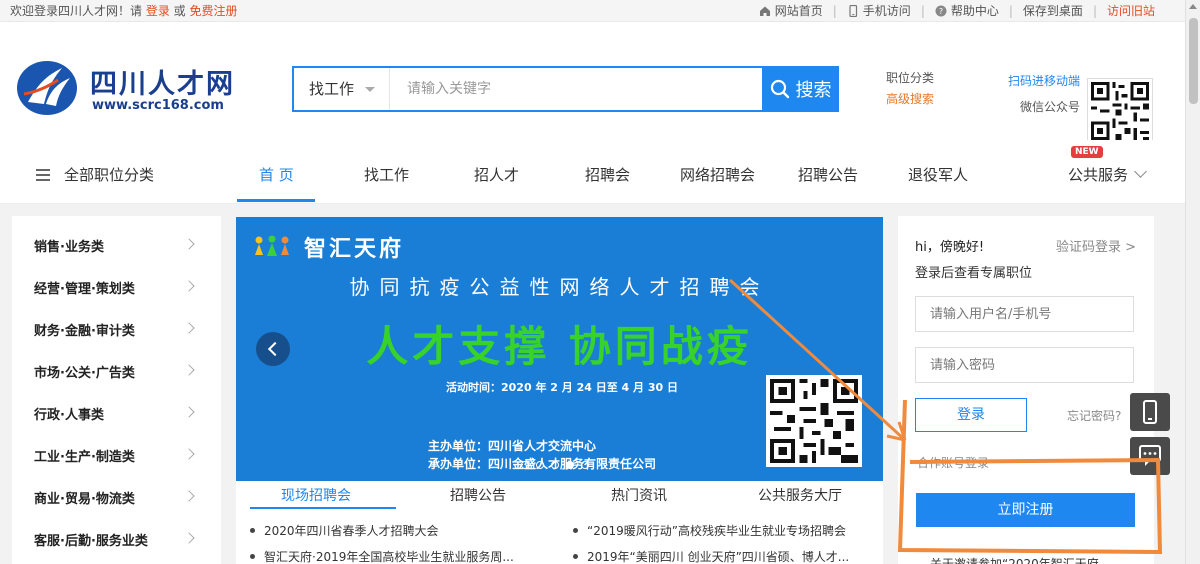  Describe the element at coordinates (1044, 81) in the screenshot. I see `mobile-qr-link: 扫码进移动端` at that location.